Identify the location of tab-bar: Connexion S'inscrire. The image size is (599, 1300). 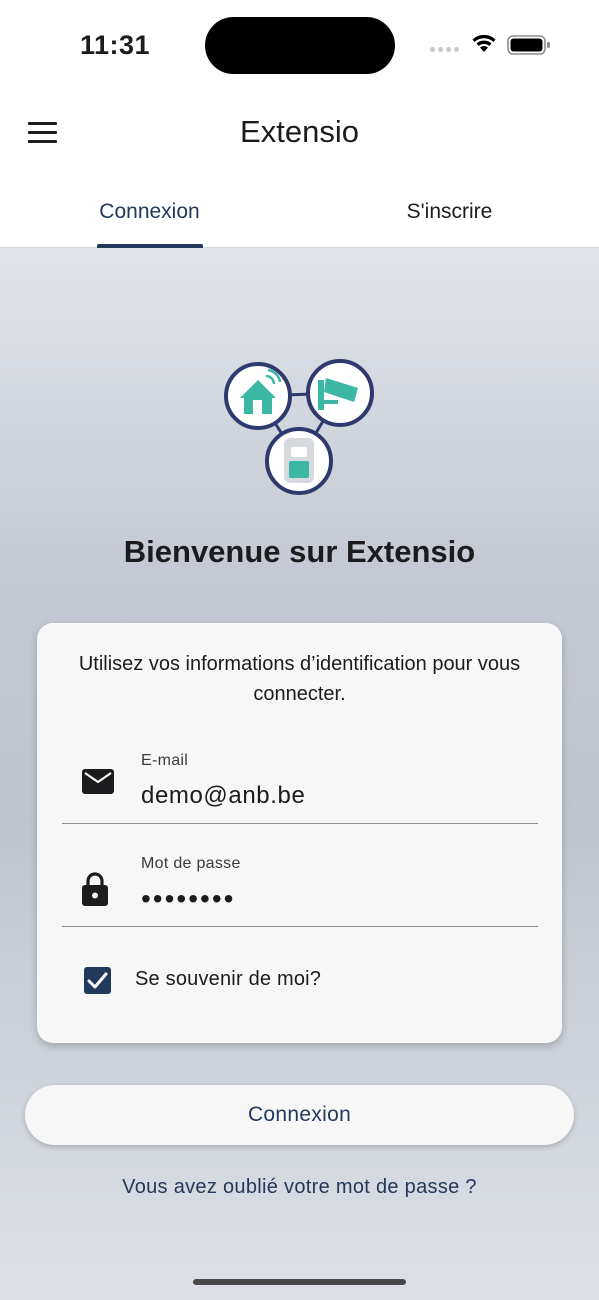
(299, 214).